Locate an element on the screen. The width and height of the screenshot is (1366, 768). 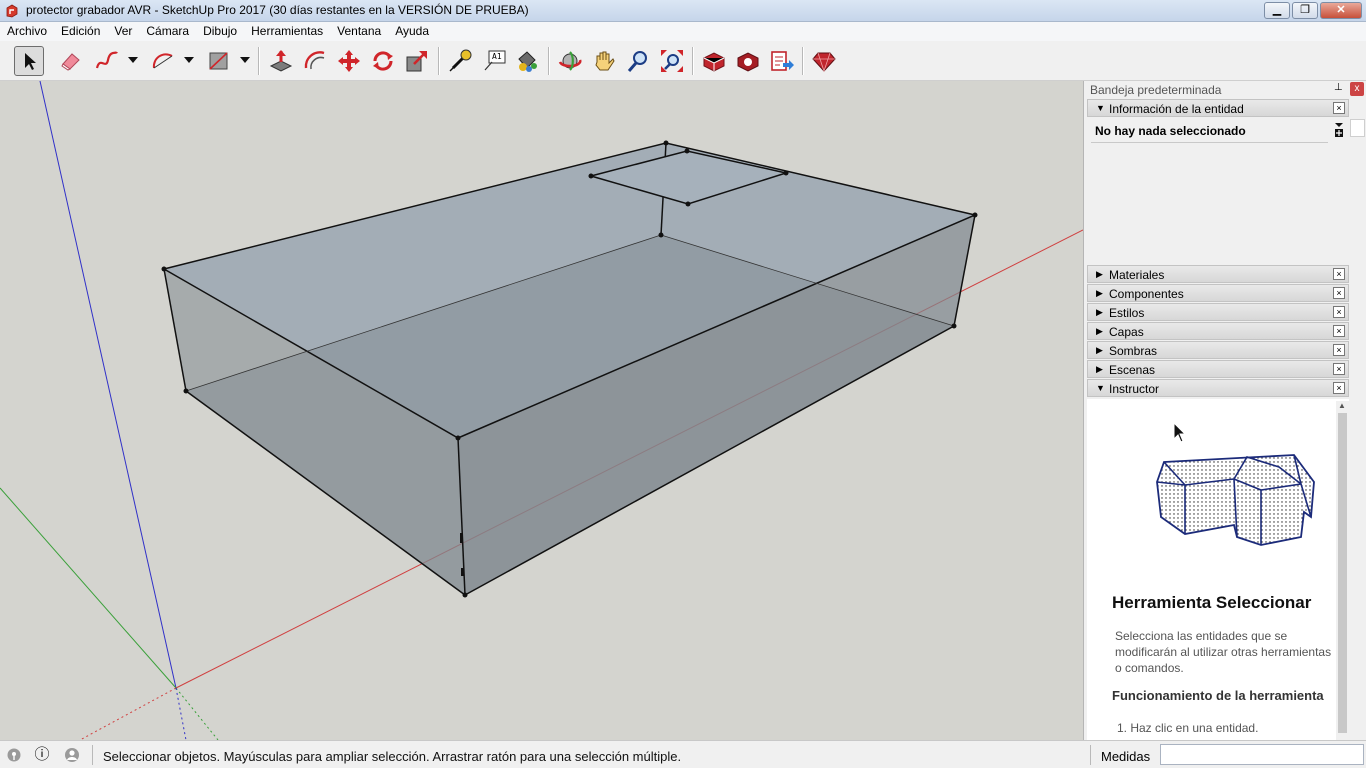
move-tool-button is located at coordinates (349, 61).